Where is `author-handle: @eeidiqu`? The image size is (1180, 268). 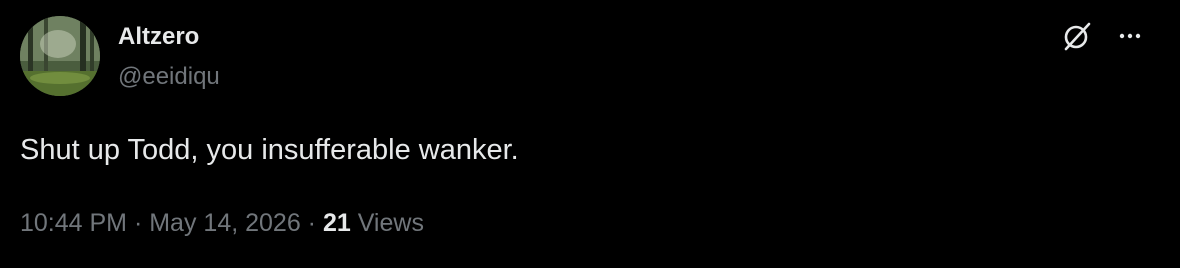 author-handle: @eeidiqu is located at coordinates (169, 77).